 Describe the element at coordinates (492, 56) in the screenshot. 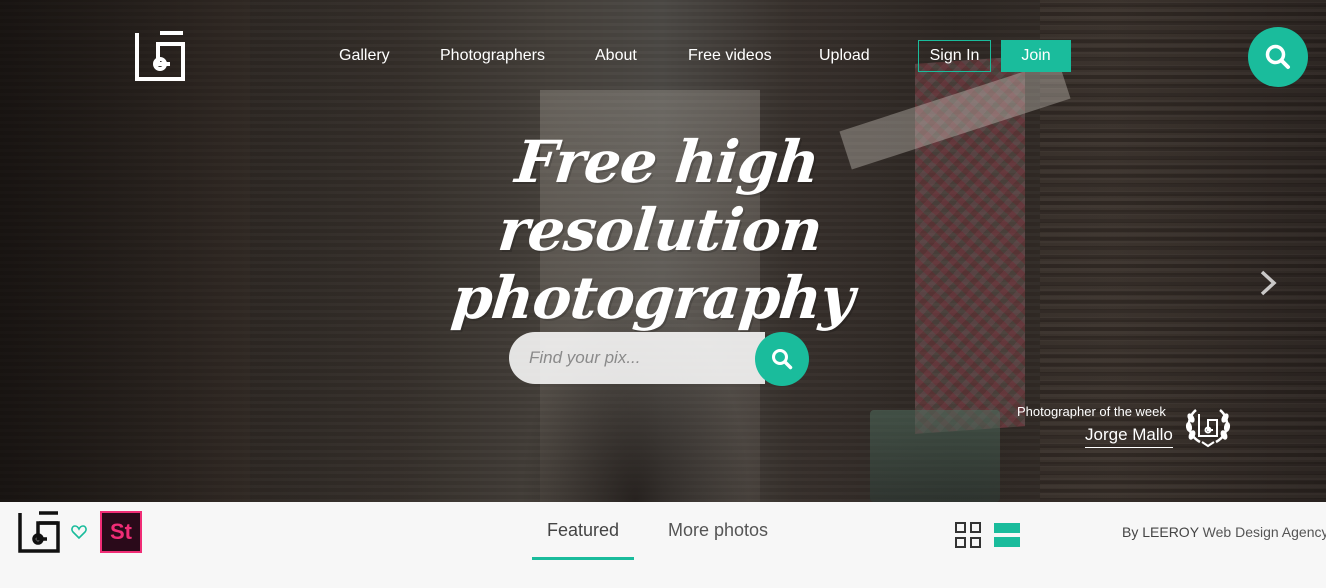

I see `nav-photographers: Photographers` at that location.